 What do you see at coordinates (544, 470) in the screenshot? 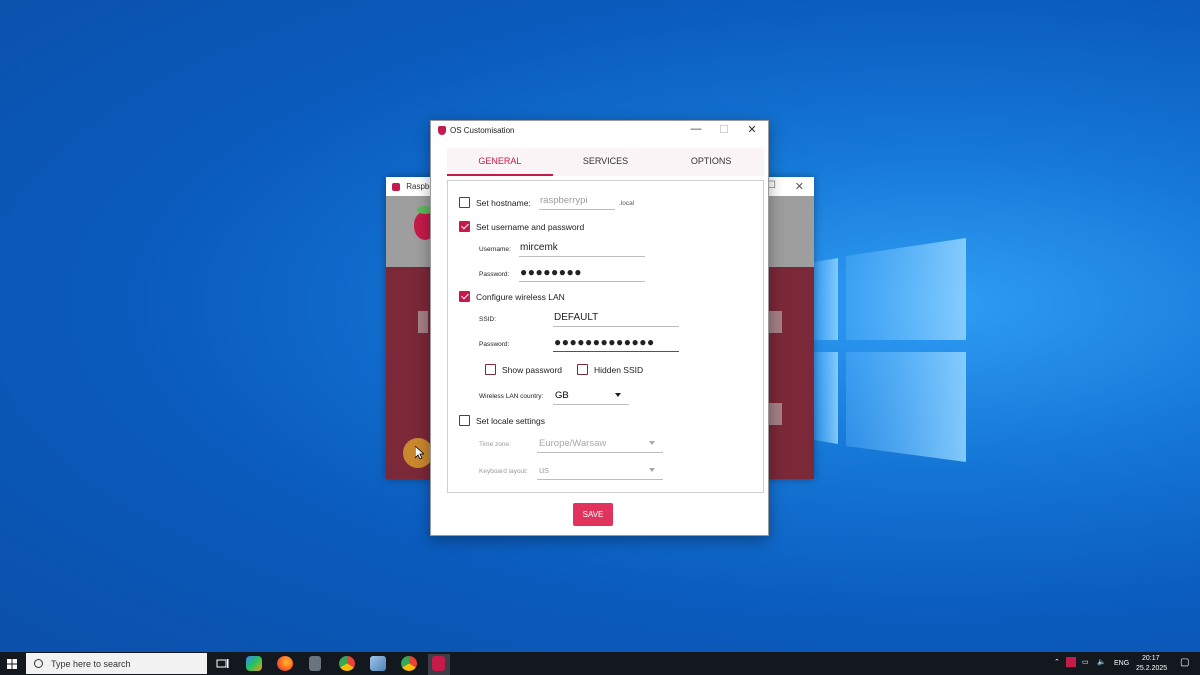
I see `keyboard-layout-value: us` at bounding box center [544, 470].